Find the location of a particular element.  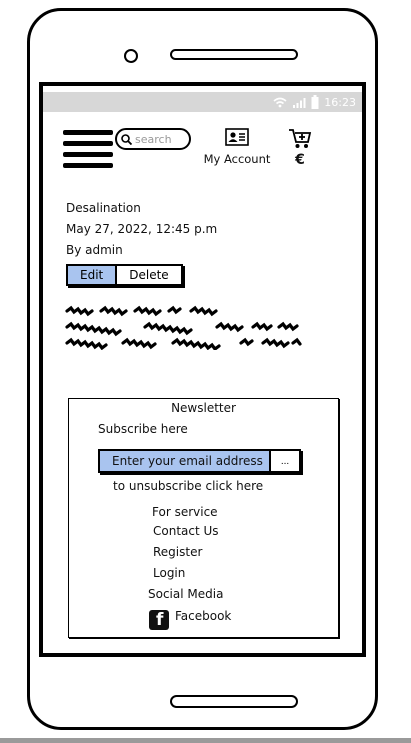

wifi-icon is located at coordinates (280, 102).